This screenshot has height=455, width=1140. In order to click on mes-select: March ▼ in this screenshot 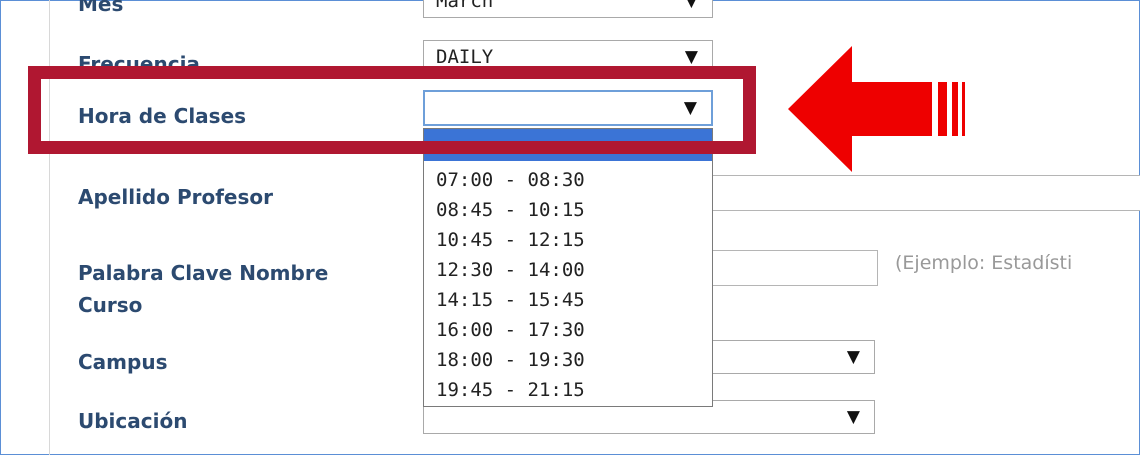, I will do `click(568, 9)`.